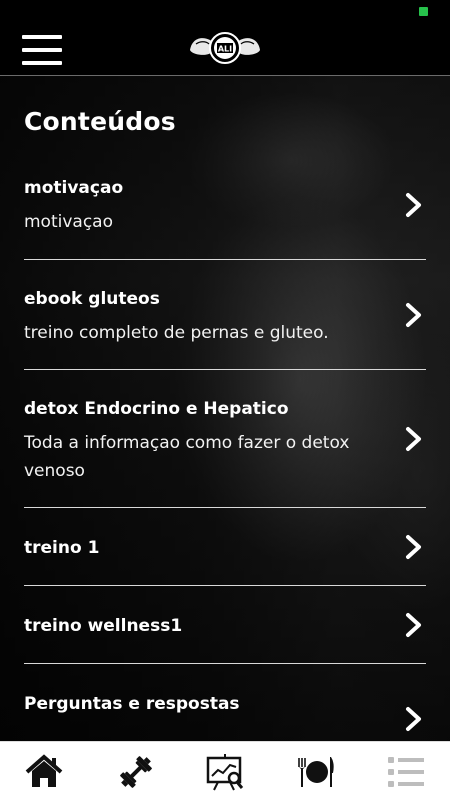  What do you see at coordinates (406, 772) in the screenshot?
I see `list-icon` at bounding box center [406, 772].